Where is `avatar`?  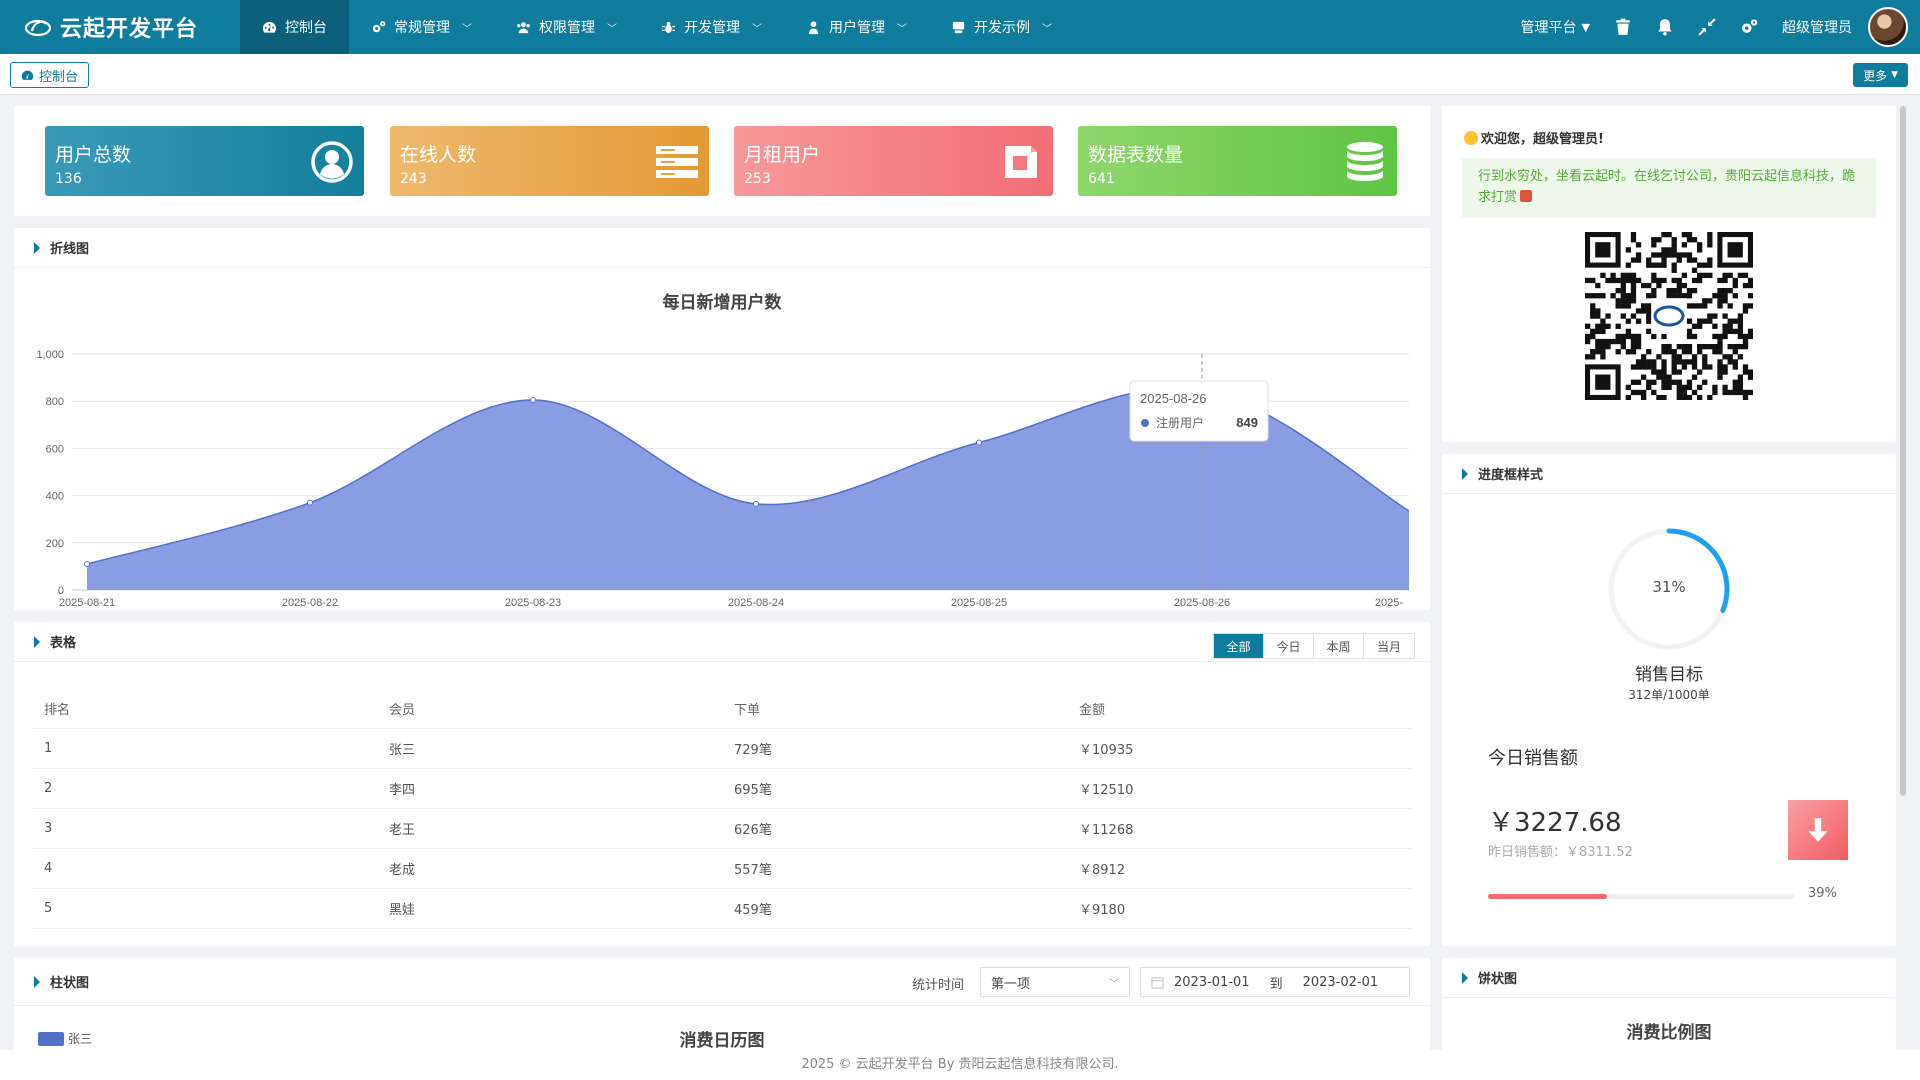
avatar is located at coordinates (1888, 27).